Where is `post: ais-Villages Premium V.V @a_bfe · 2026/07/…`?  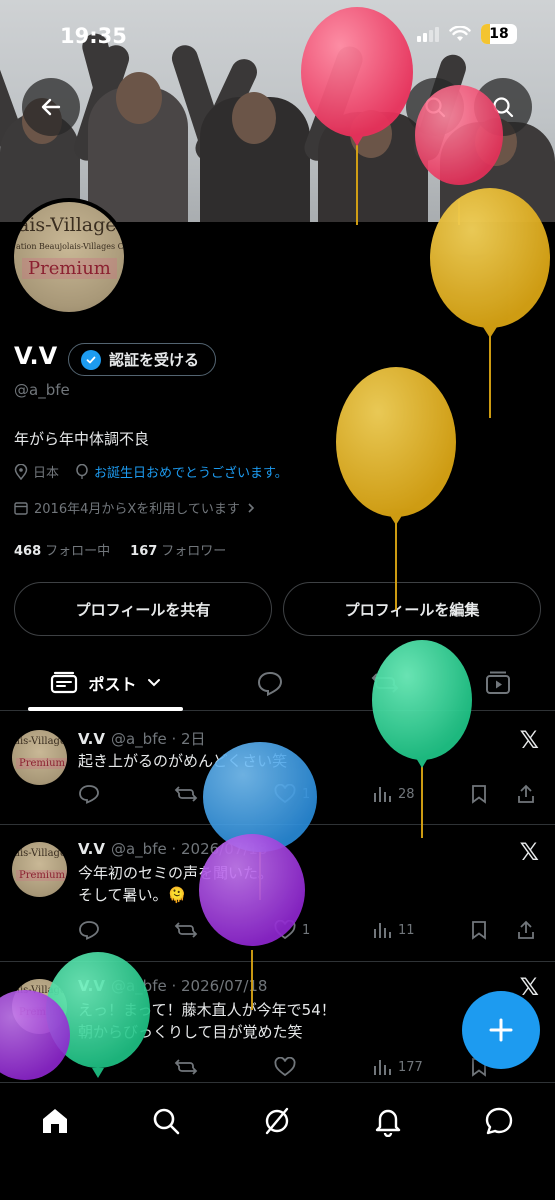
post: ais-Villages Premium V.V @a_bfe · 2026/07/… is located at coordinates (277, 894).